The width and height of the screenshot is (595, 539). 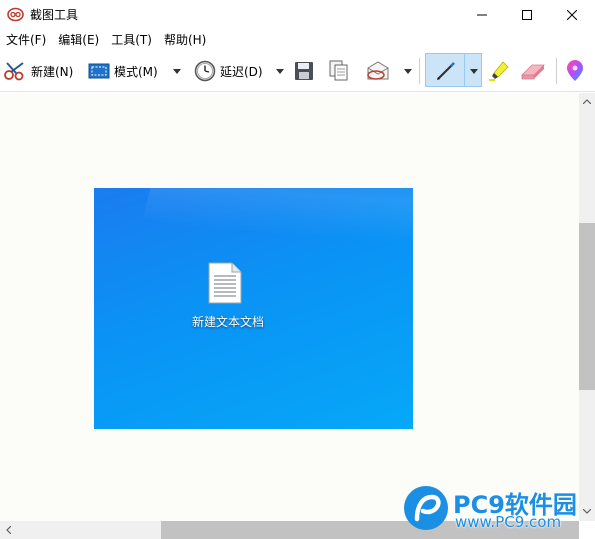 I want to click on toolbar-separator, so click(x=419, y=71).